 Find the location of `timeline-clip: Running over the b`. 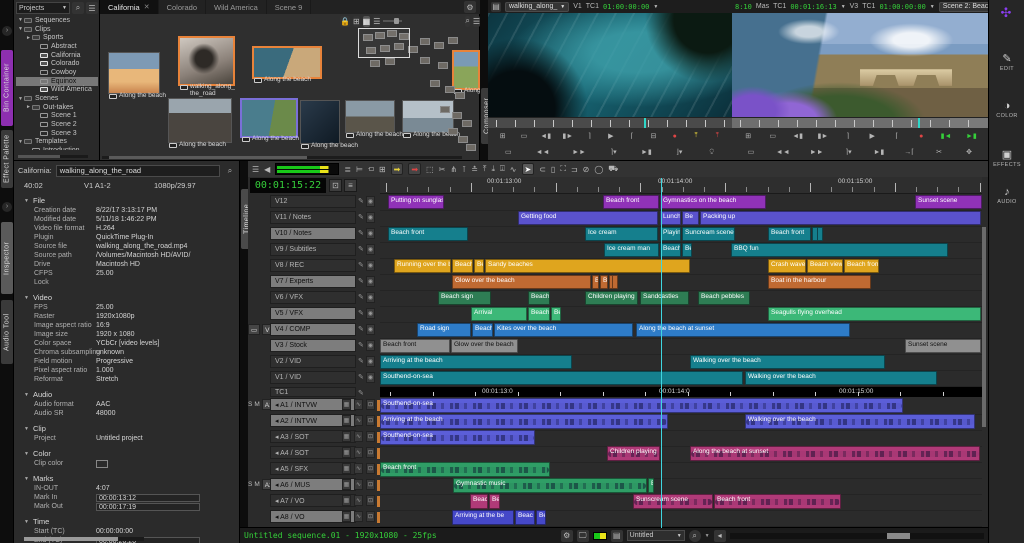

timeline-clip: Running over the b is located at coordinates (422, 266).